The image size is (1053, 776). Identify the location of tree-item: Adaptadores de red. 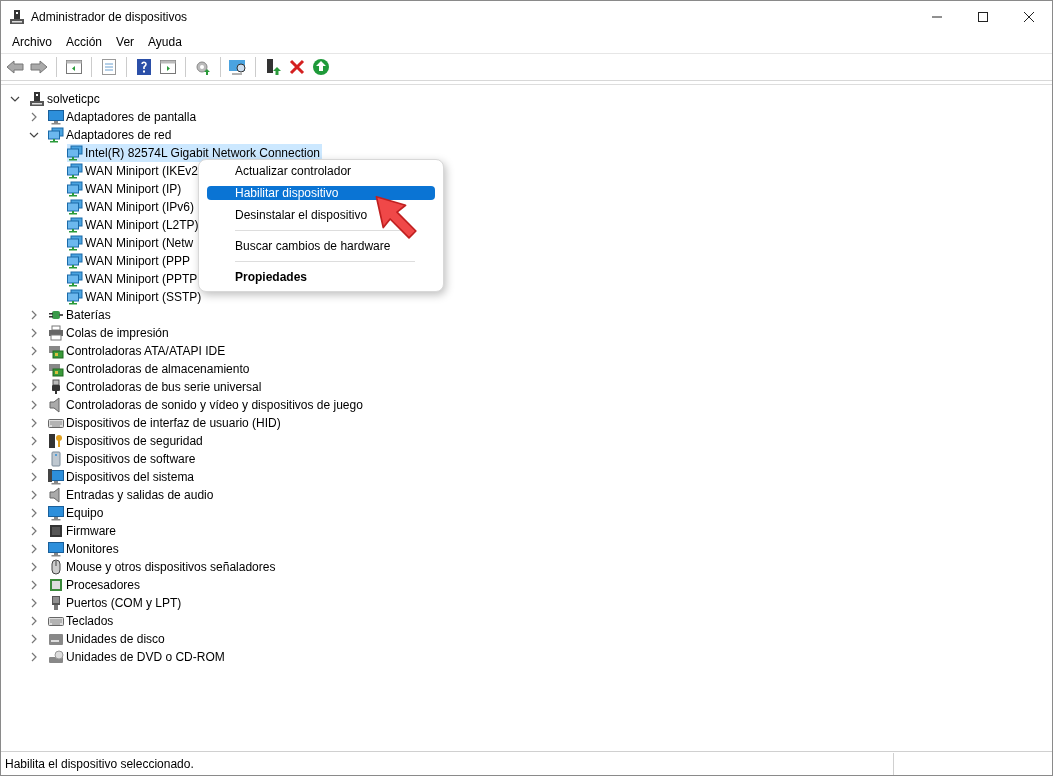
(111, 135).